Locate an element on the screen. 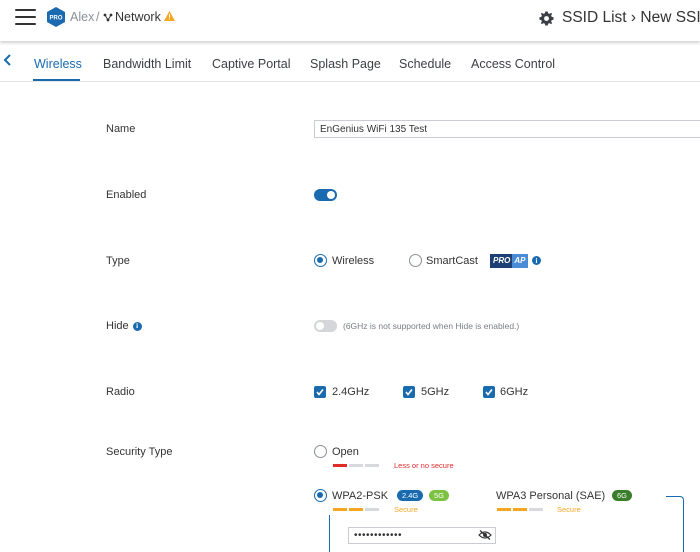  security-wpa2-strength-text: Secure is located at coordinates (406, 509).